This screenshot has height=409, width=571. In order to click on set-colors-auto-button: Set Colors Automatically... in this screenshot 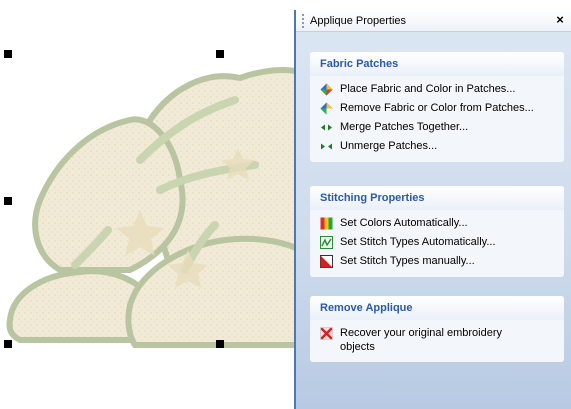, I will do `click(437, 223)`.